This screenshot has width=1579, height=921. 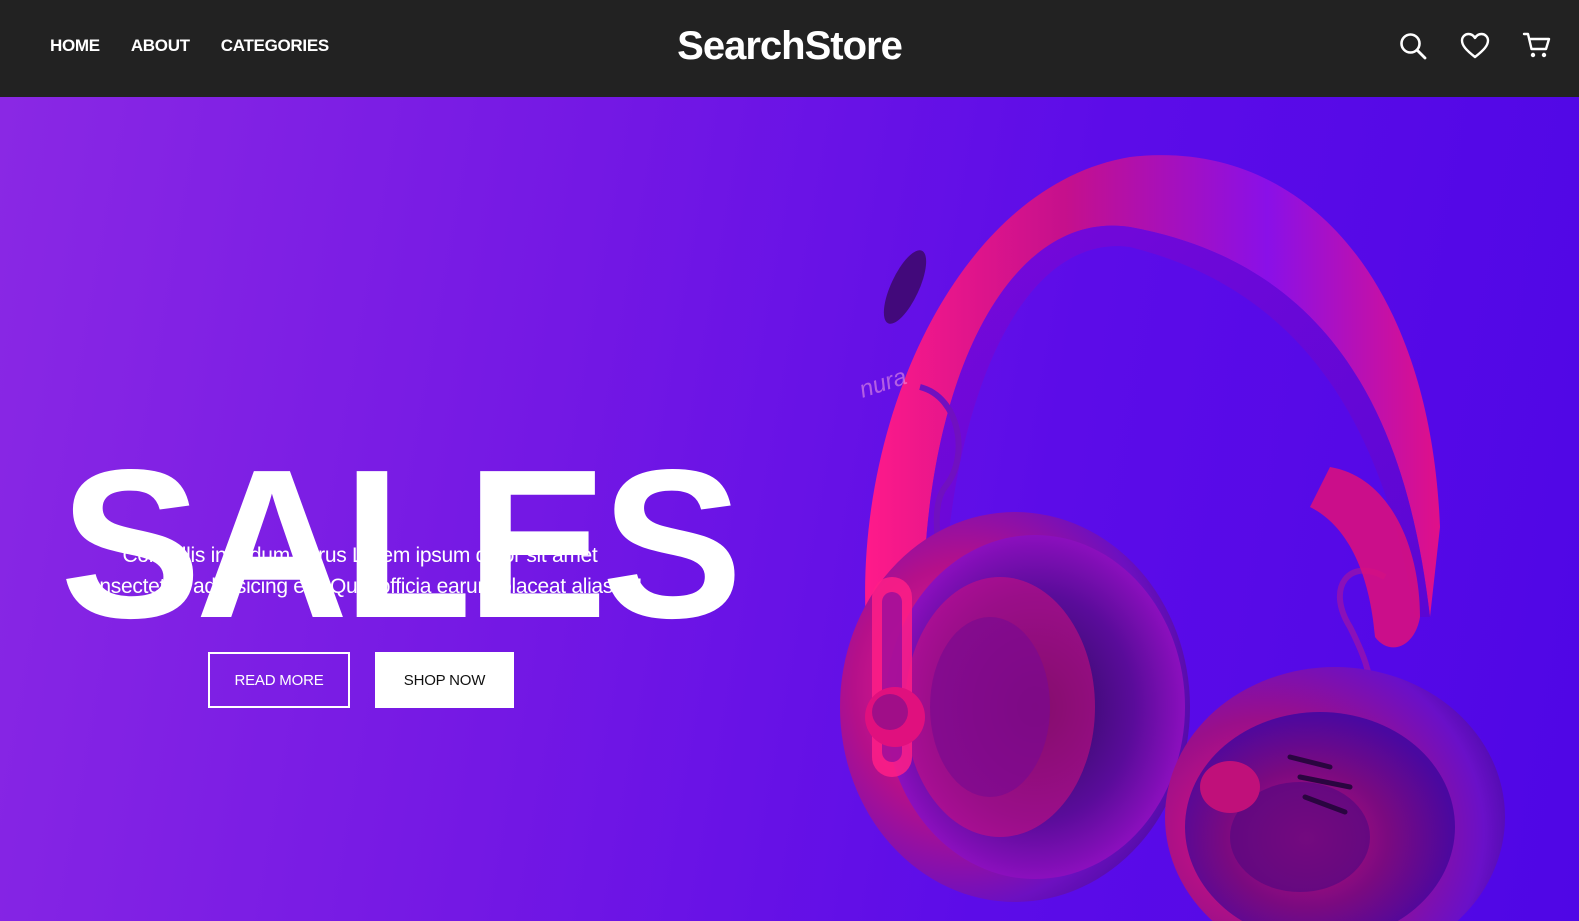 I want to click on cart-button, so click(x=1537, y=46).